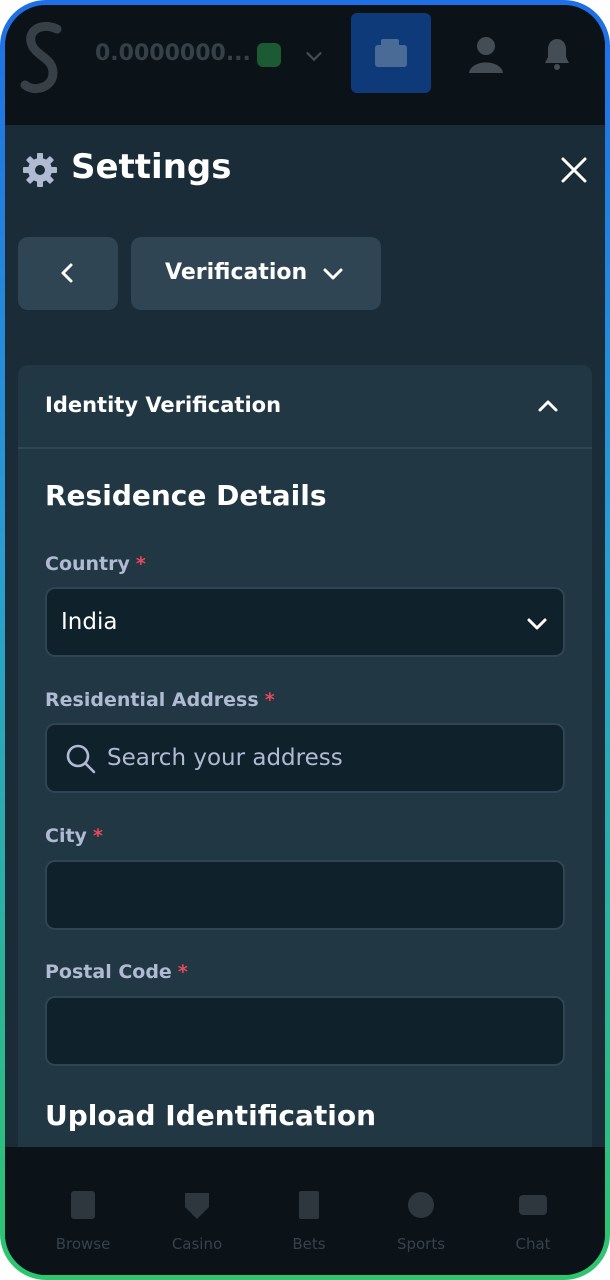 This screenshot has height=1280, width=610. I want to click on nav-item-casino: Casino, so click(197, 1211).